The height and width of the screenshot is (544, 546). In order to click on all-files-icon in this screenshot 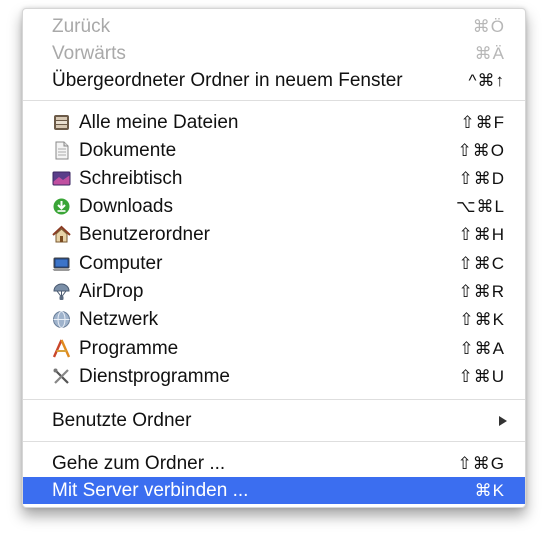, I will do `click(61, 122)`.